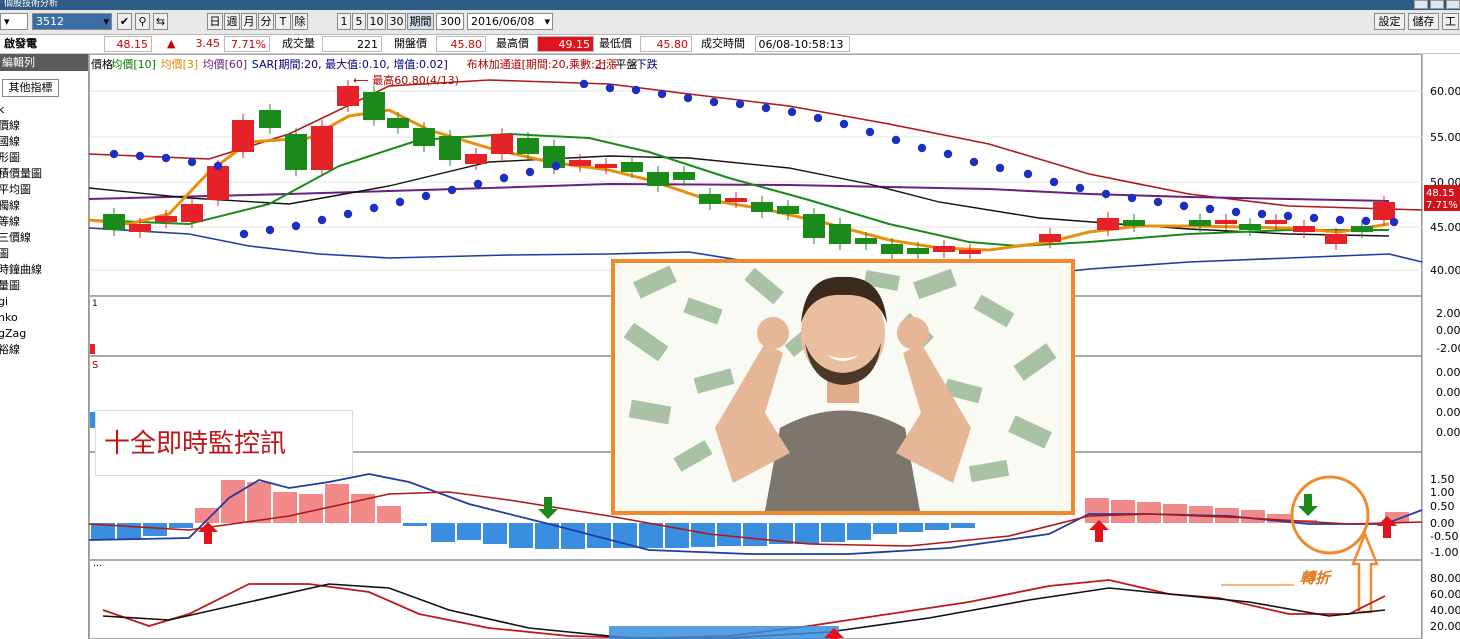  I want to click on sidebar-item: 時鐘曲線, so click(21, 270).